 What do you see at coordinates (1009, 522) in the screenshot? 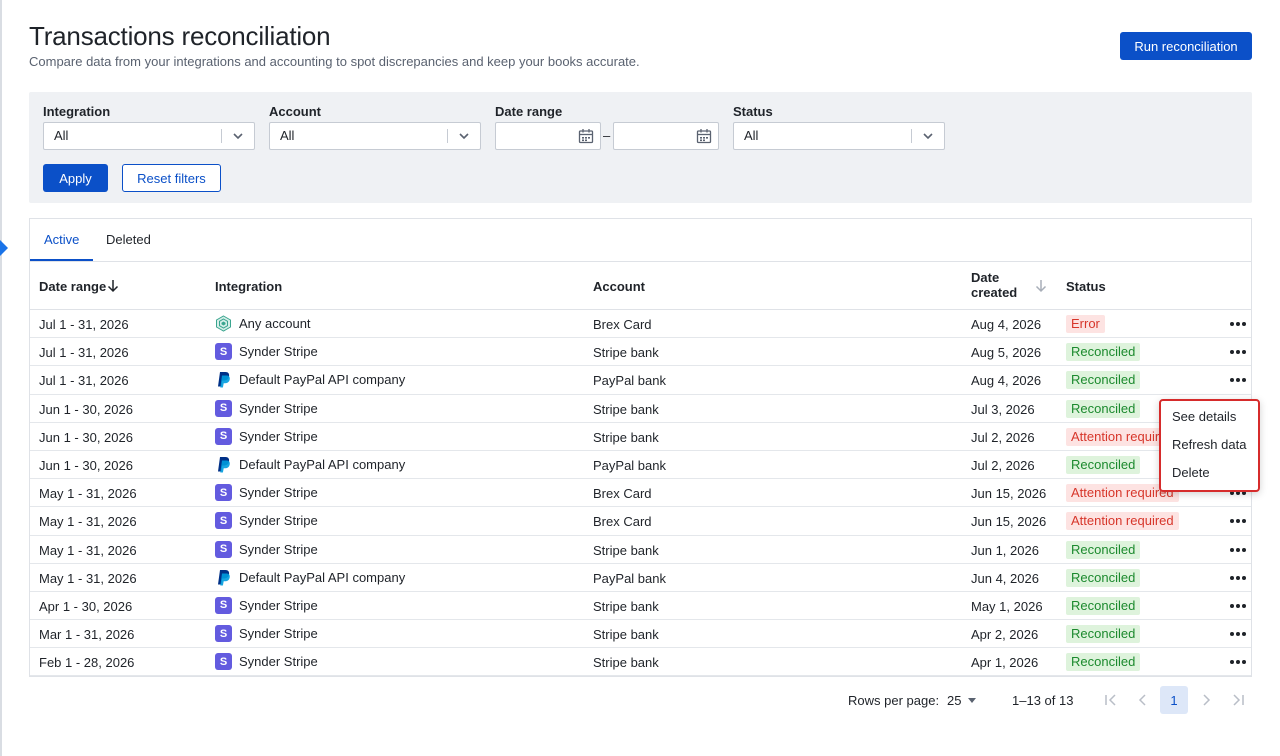
I see `cell-date-created: Jun 15, 2026` at bounding box center [1009, 522].